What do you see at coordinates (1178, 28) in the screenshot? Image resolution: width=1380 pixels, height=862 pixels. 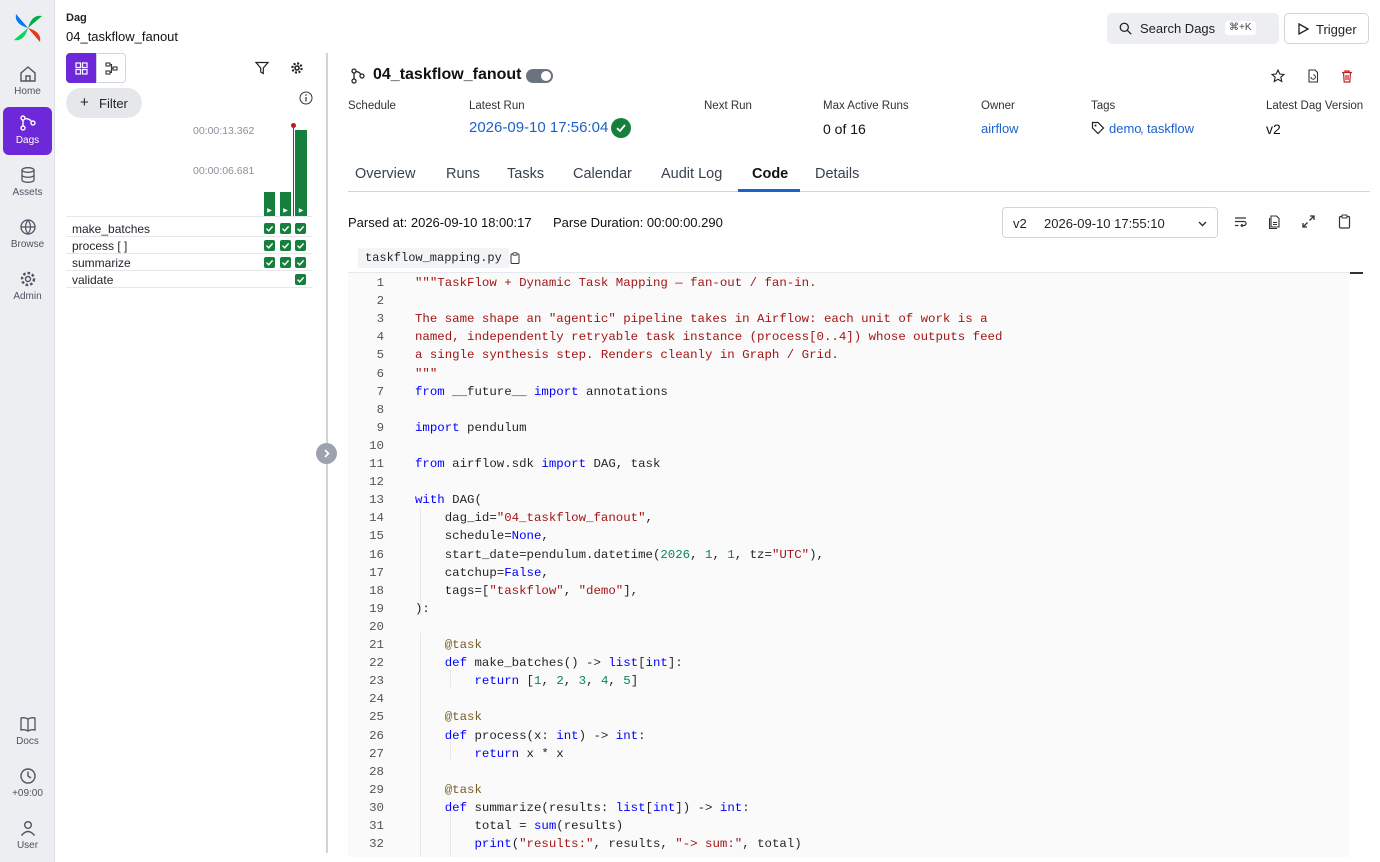 I see `search-label: Search Dags` at bounding box center [1178, 28].